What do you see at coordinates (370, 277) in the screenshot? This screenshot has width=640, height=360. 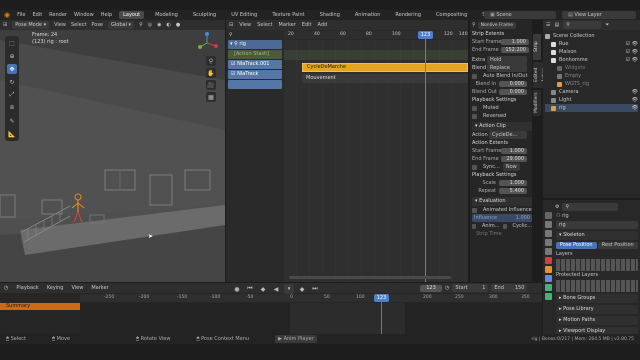 I see `nla-scrollbar` at bounding box center [370, 277].